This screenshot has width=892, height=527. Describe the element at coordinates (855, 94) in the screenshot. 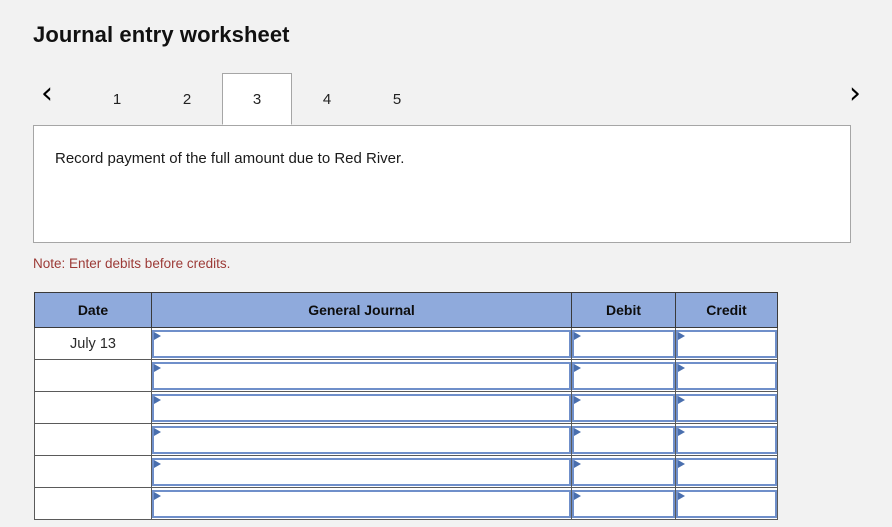

I see `chevron-right-icon: ›` at that location.